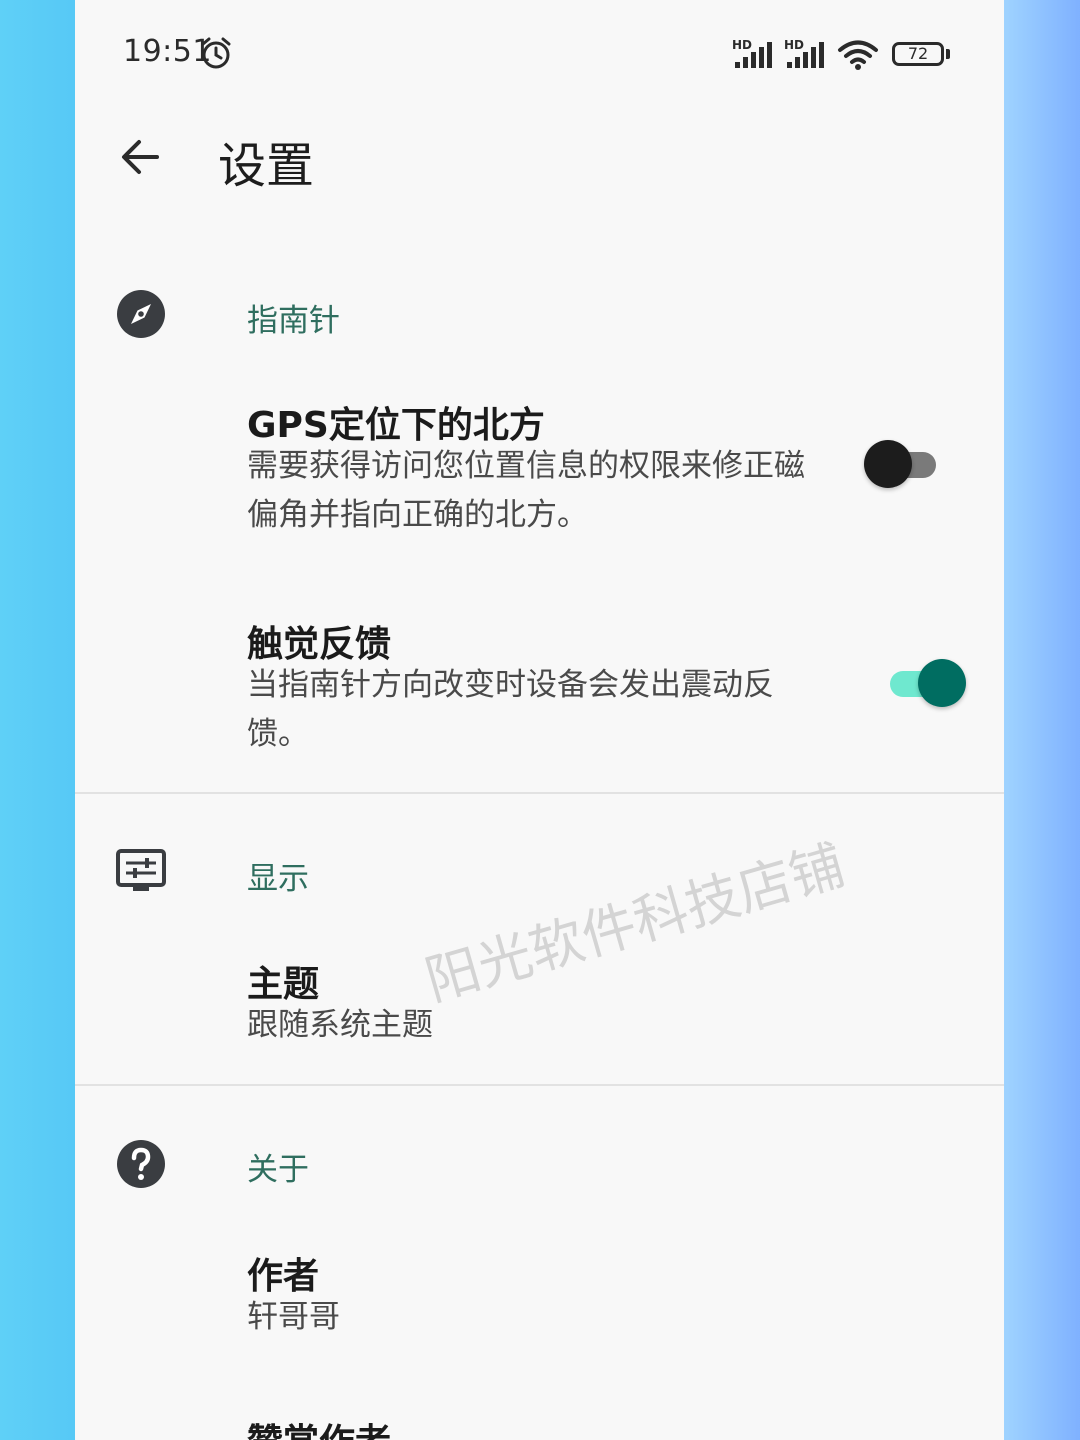 The image size is (1080, 1440). I want to click on wifi-icon, so click(858, 55).